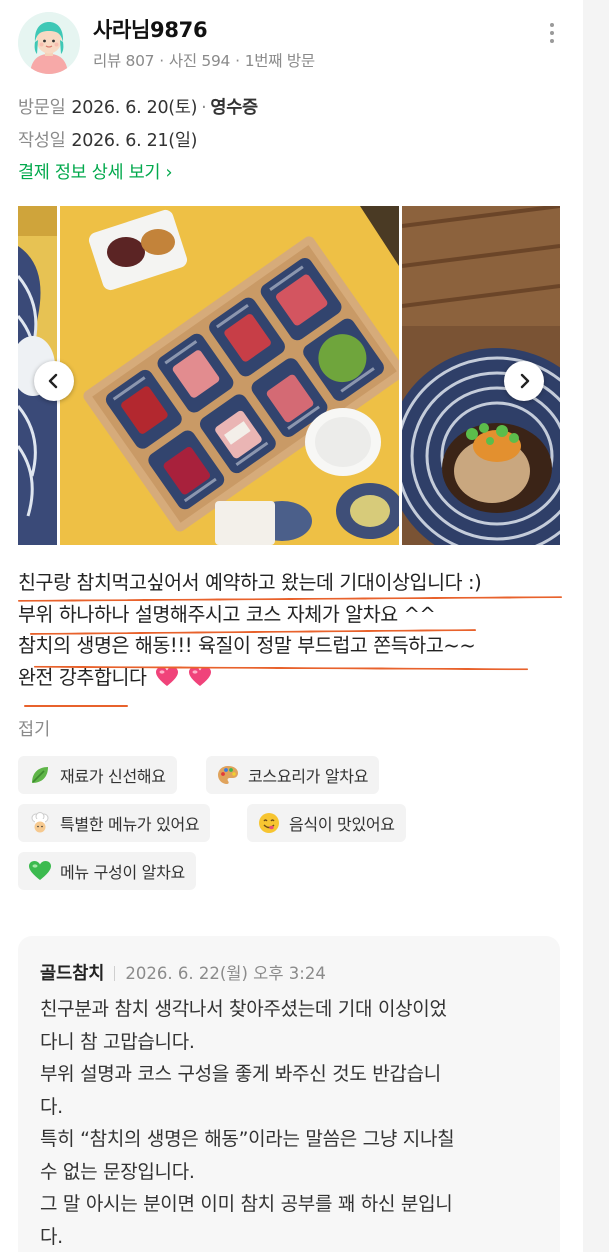 This screenshot has height=1252, width=609. What do you see at coordinates (243, 1009) in the screenshot?
I see `reply-line: 친구분과 참치 생각나서 찾아주셨는데 기대 이상이었` at bounding box center [243, 1009].